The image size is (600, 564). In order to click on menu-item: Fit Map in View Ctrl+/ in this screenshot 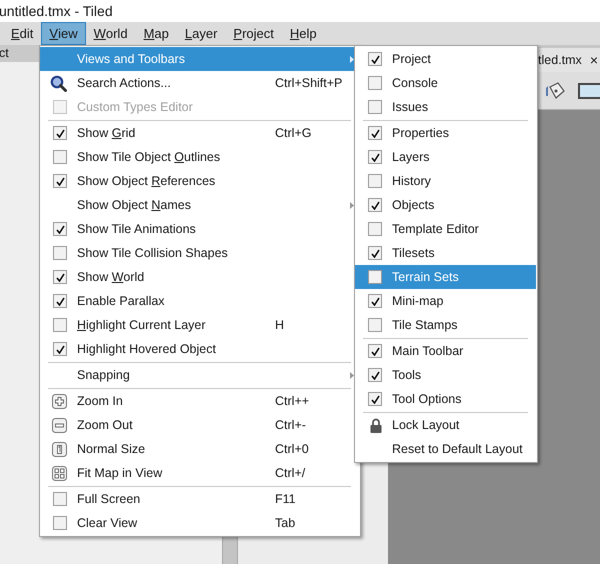, I will do `click(199, 473)`.